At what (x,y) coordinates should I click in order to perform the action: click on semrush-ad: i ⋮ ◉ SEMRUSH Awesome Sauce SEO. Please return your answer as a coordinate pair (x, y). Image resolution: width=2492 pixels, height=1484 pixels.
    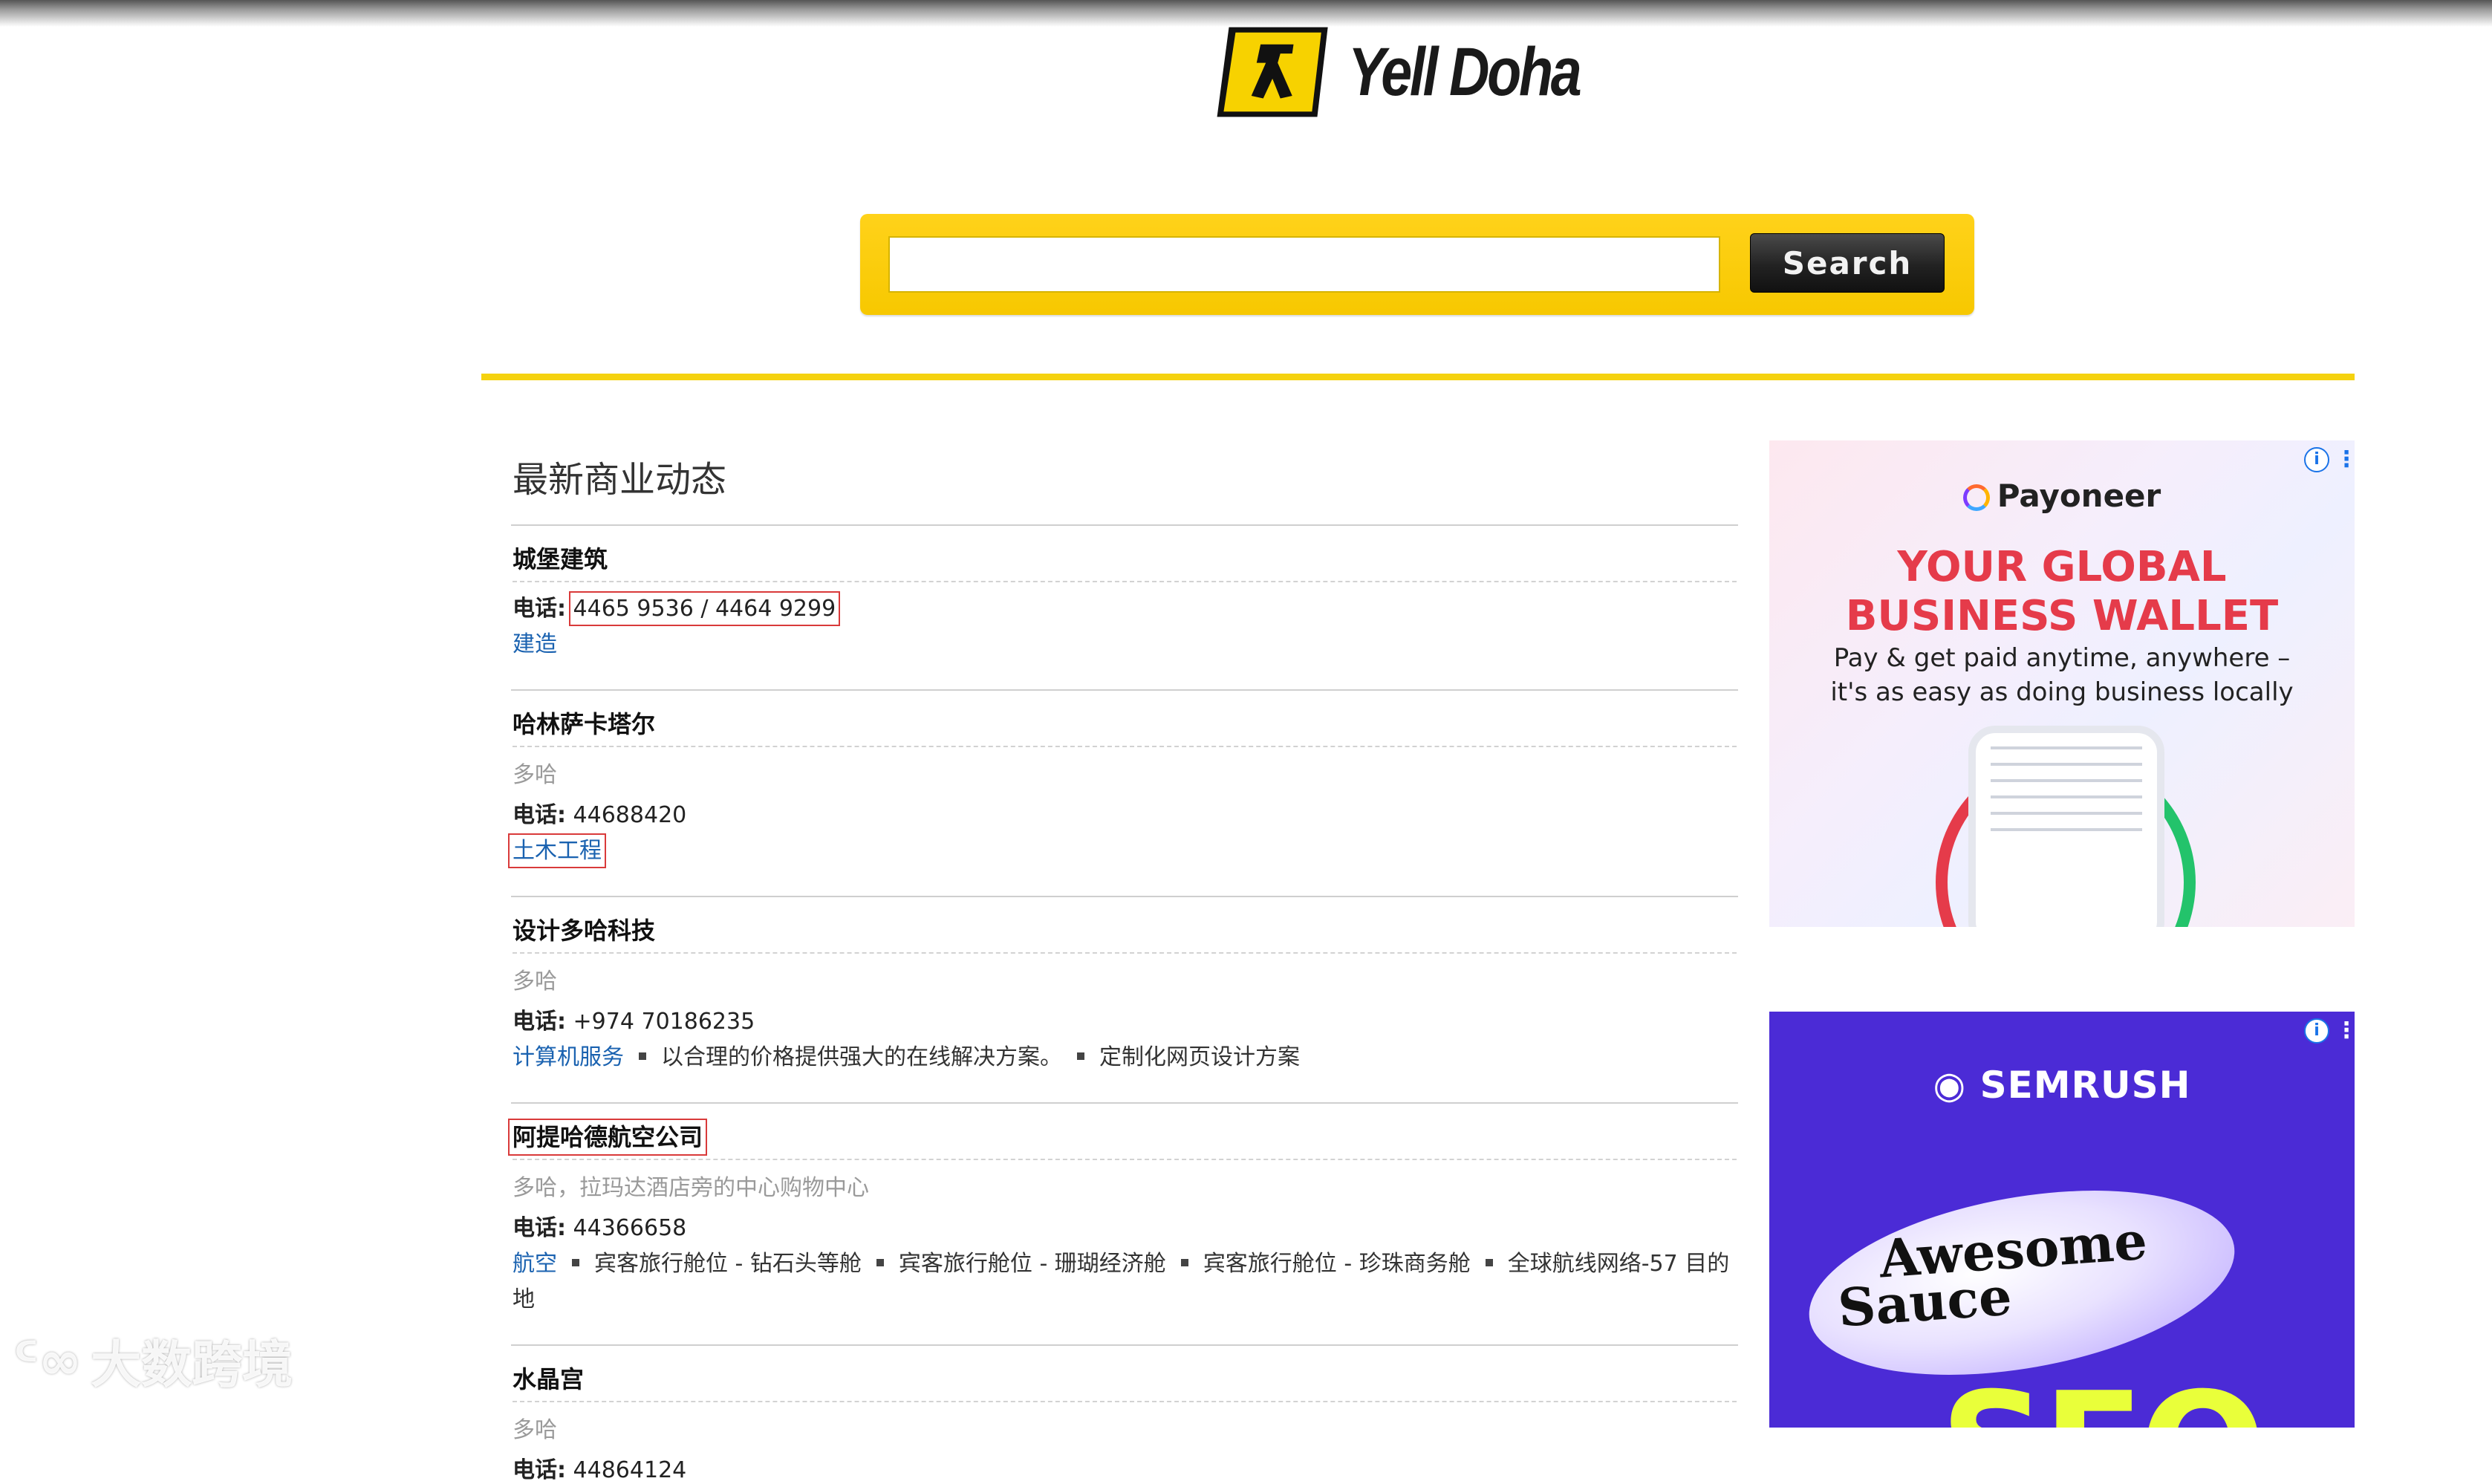
    Looking at the image, I should click on (2062, 1220).